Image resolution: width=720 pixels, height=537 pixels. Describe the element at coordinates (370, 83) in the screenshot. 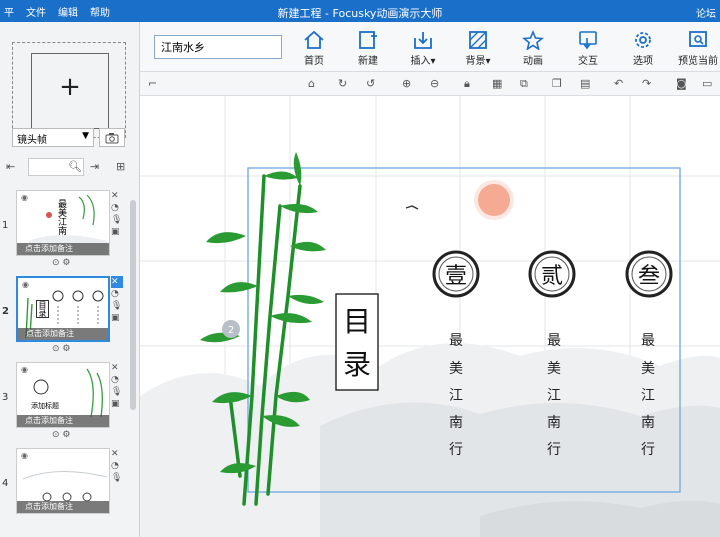

I see `rotate-left-icon: ↺` at that location.